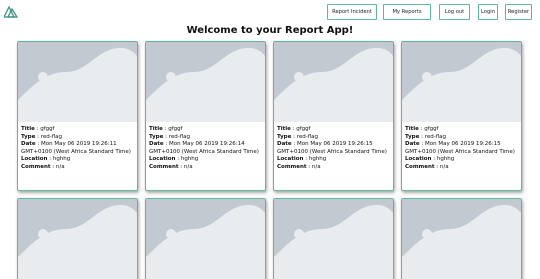 Image resolution: width=540 pixels, height=279 pixels. Describe the element at coordinates (352, 12) in the screenshot. I see `report-incident-button: Report Incident` at that location.